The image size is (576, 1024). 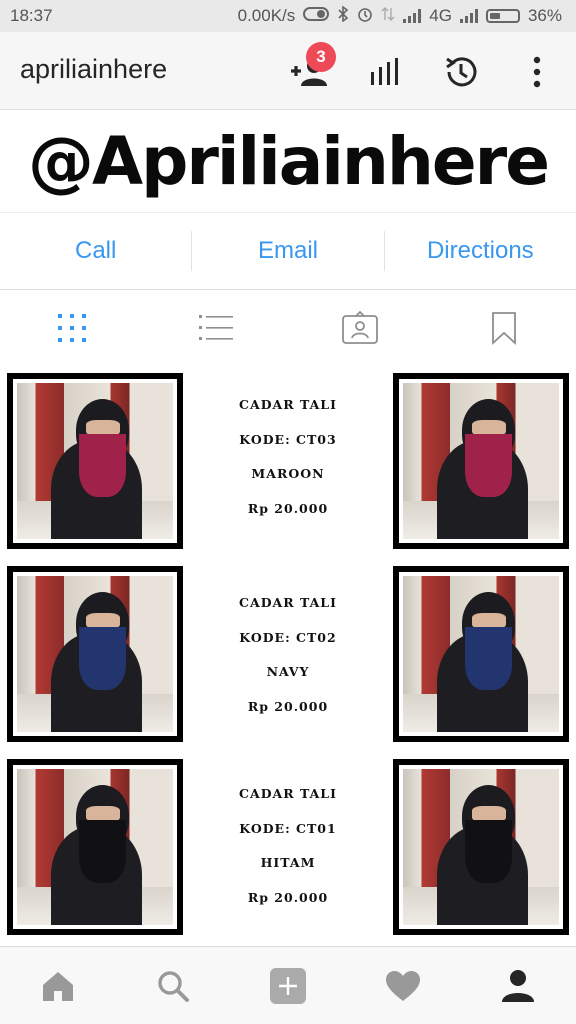 I want to click on email-button: Email, so click(x=287, y=251).